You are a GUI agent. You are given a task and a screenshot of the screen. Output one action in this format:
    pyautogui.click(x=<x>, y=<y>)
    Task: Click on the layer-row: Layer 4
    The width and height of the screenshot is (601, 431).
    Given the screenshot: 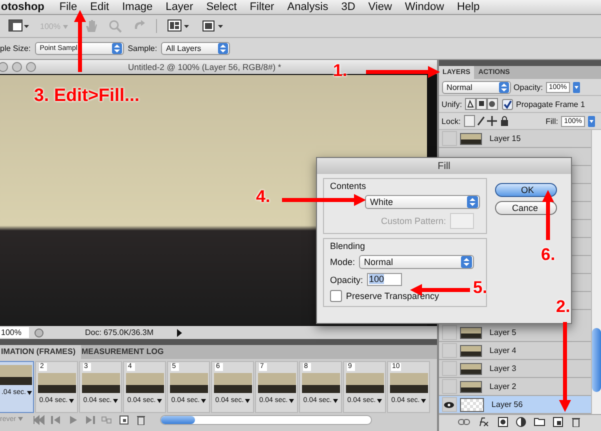 What is the action you would take?
    pyautogui.click(x=514, y=351)
    